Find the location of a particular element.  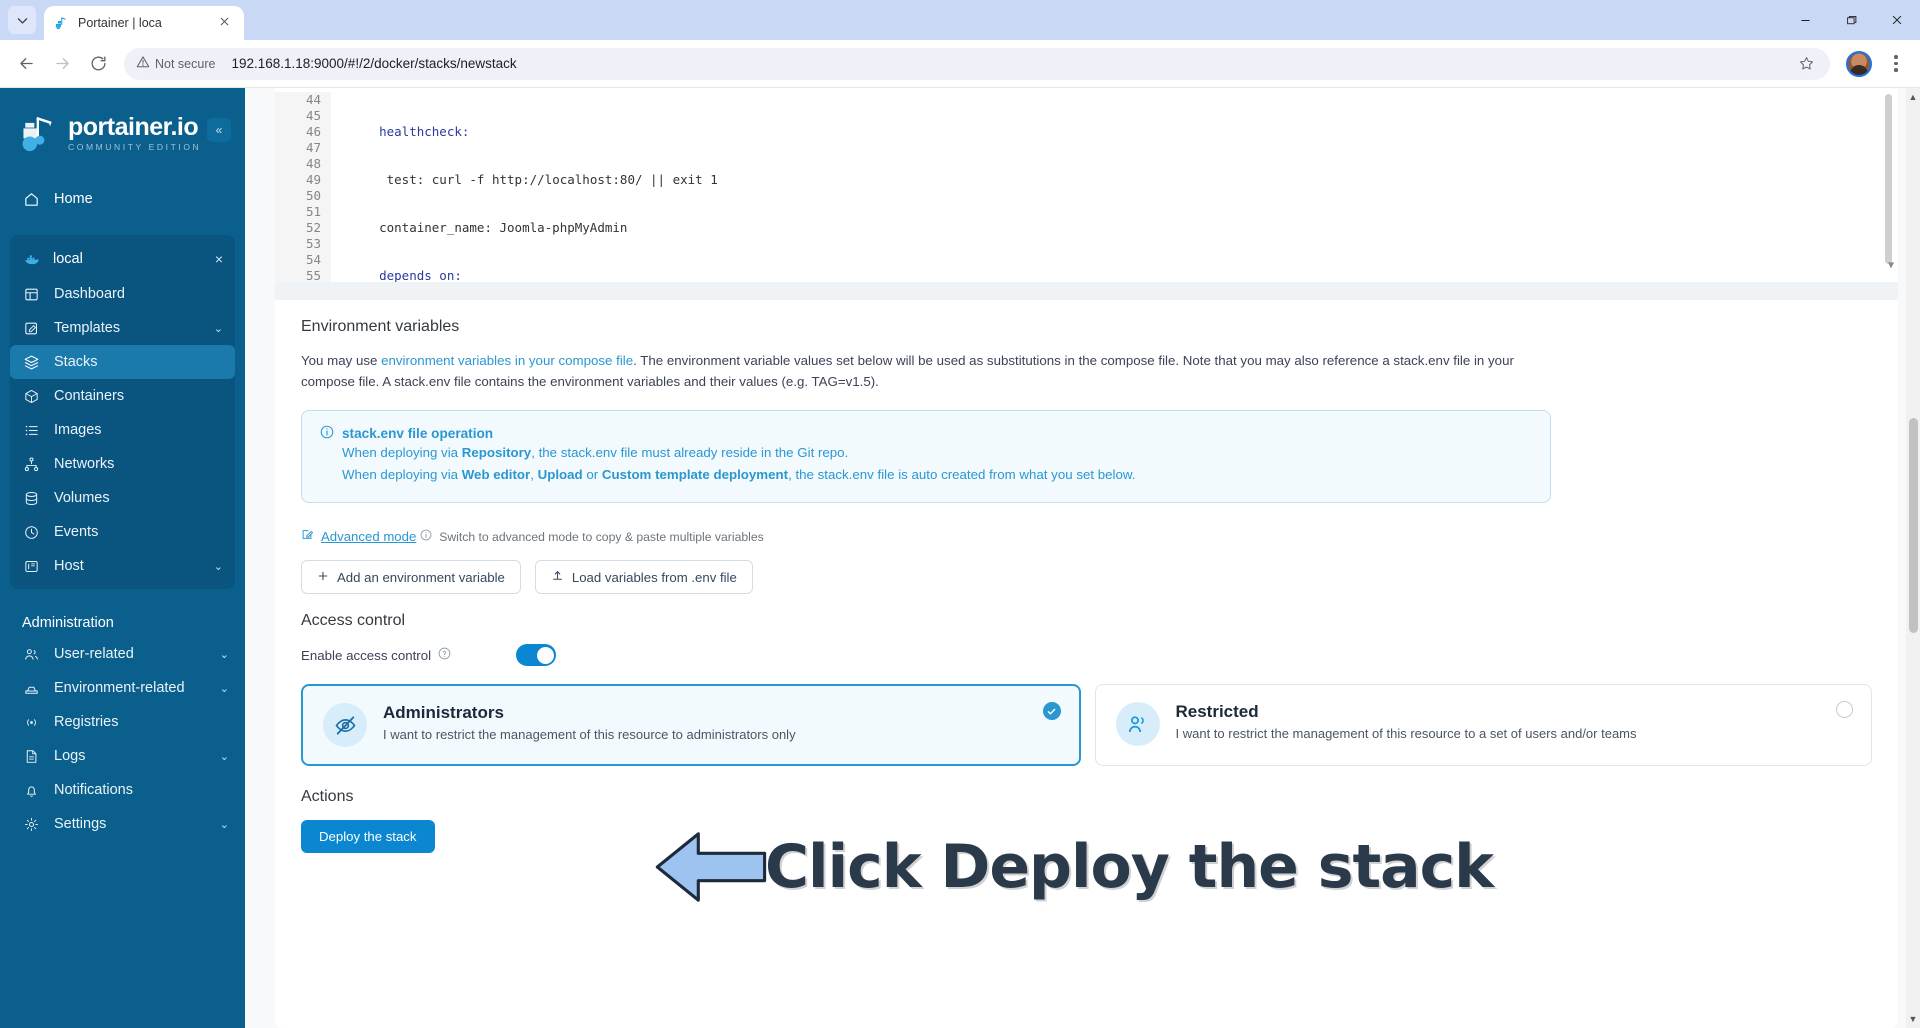

sidebar-item-stacks: Stacks is located at coordinates (122, 362).